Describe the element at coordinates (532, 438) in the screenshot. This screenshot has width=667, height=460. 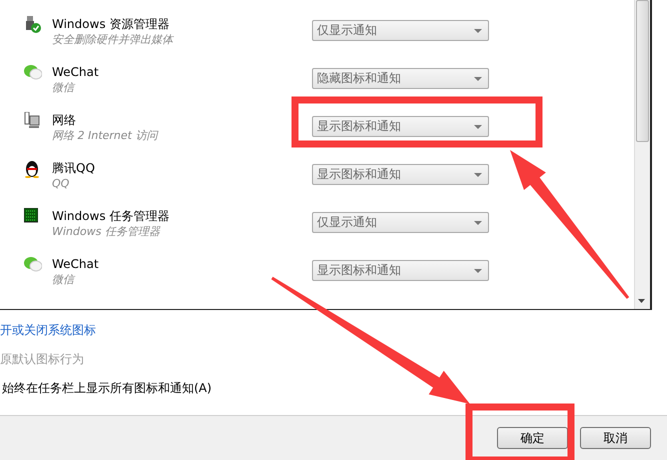
I see `ok-button: 确定` at that location.